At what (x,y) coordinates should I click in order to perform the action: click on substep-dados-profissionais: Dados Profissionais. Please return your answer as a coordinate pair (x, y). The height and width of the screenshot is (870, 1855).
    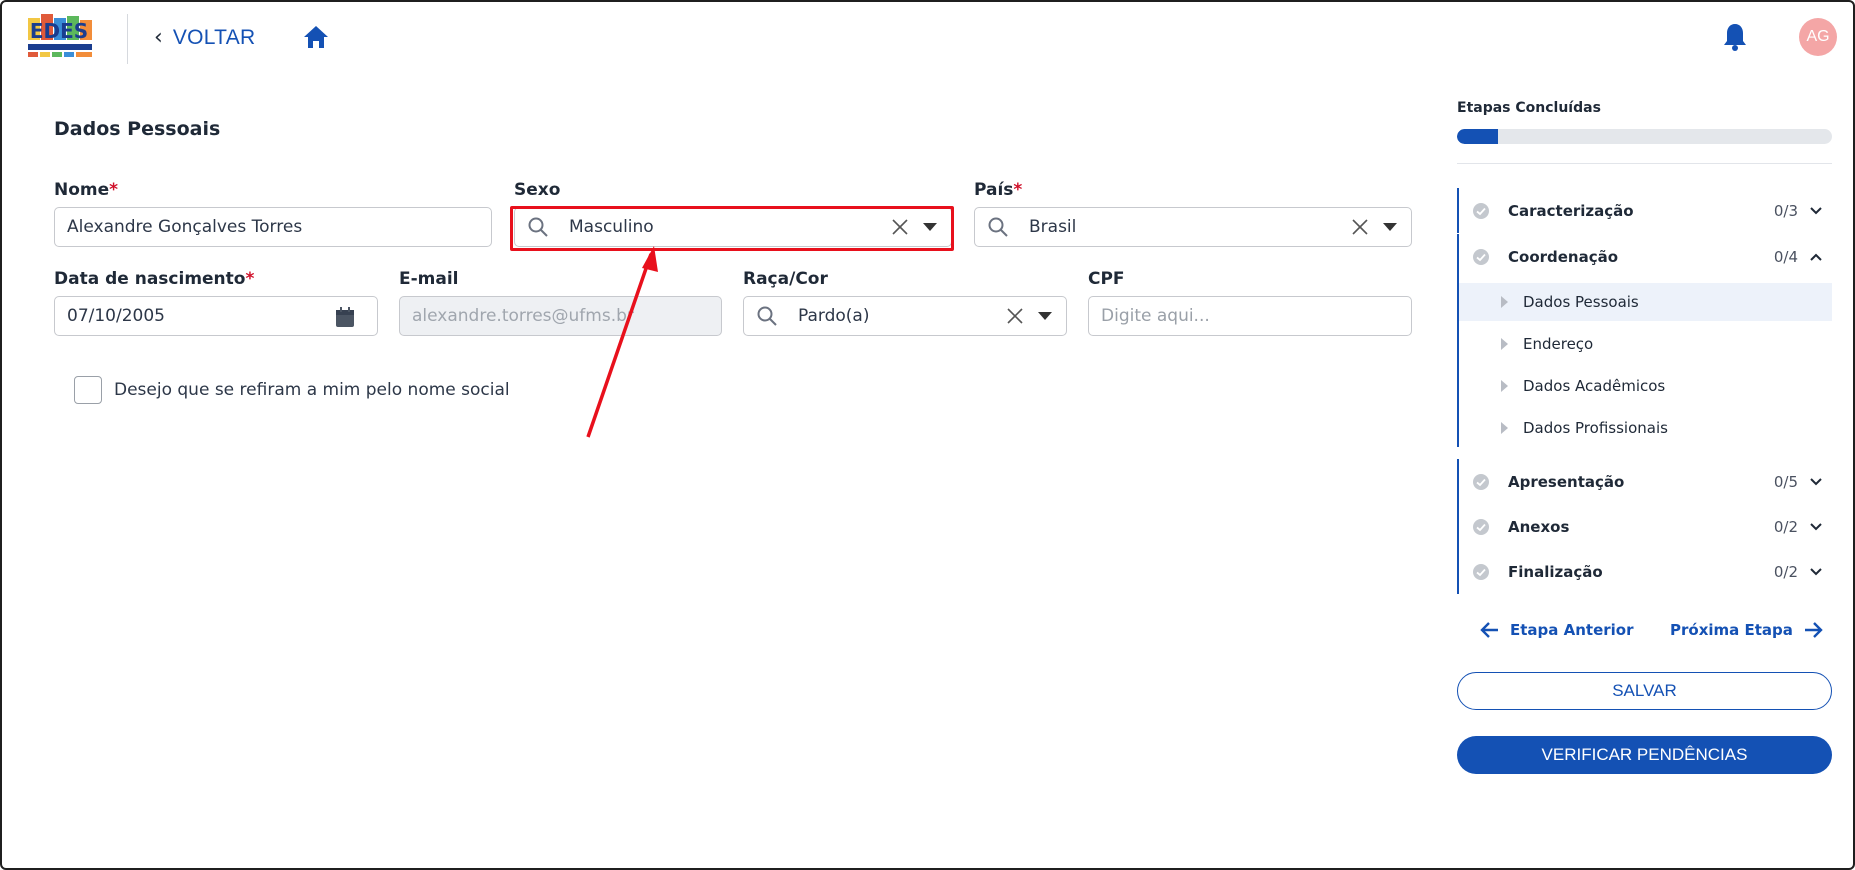
    Looking at the image, I should click on (1645, 428).